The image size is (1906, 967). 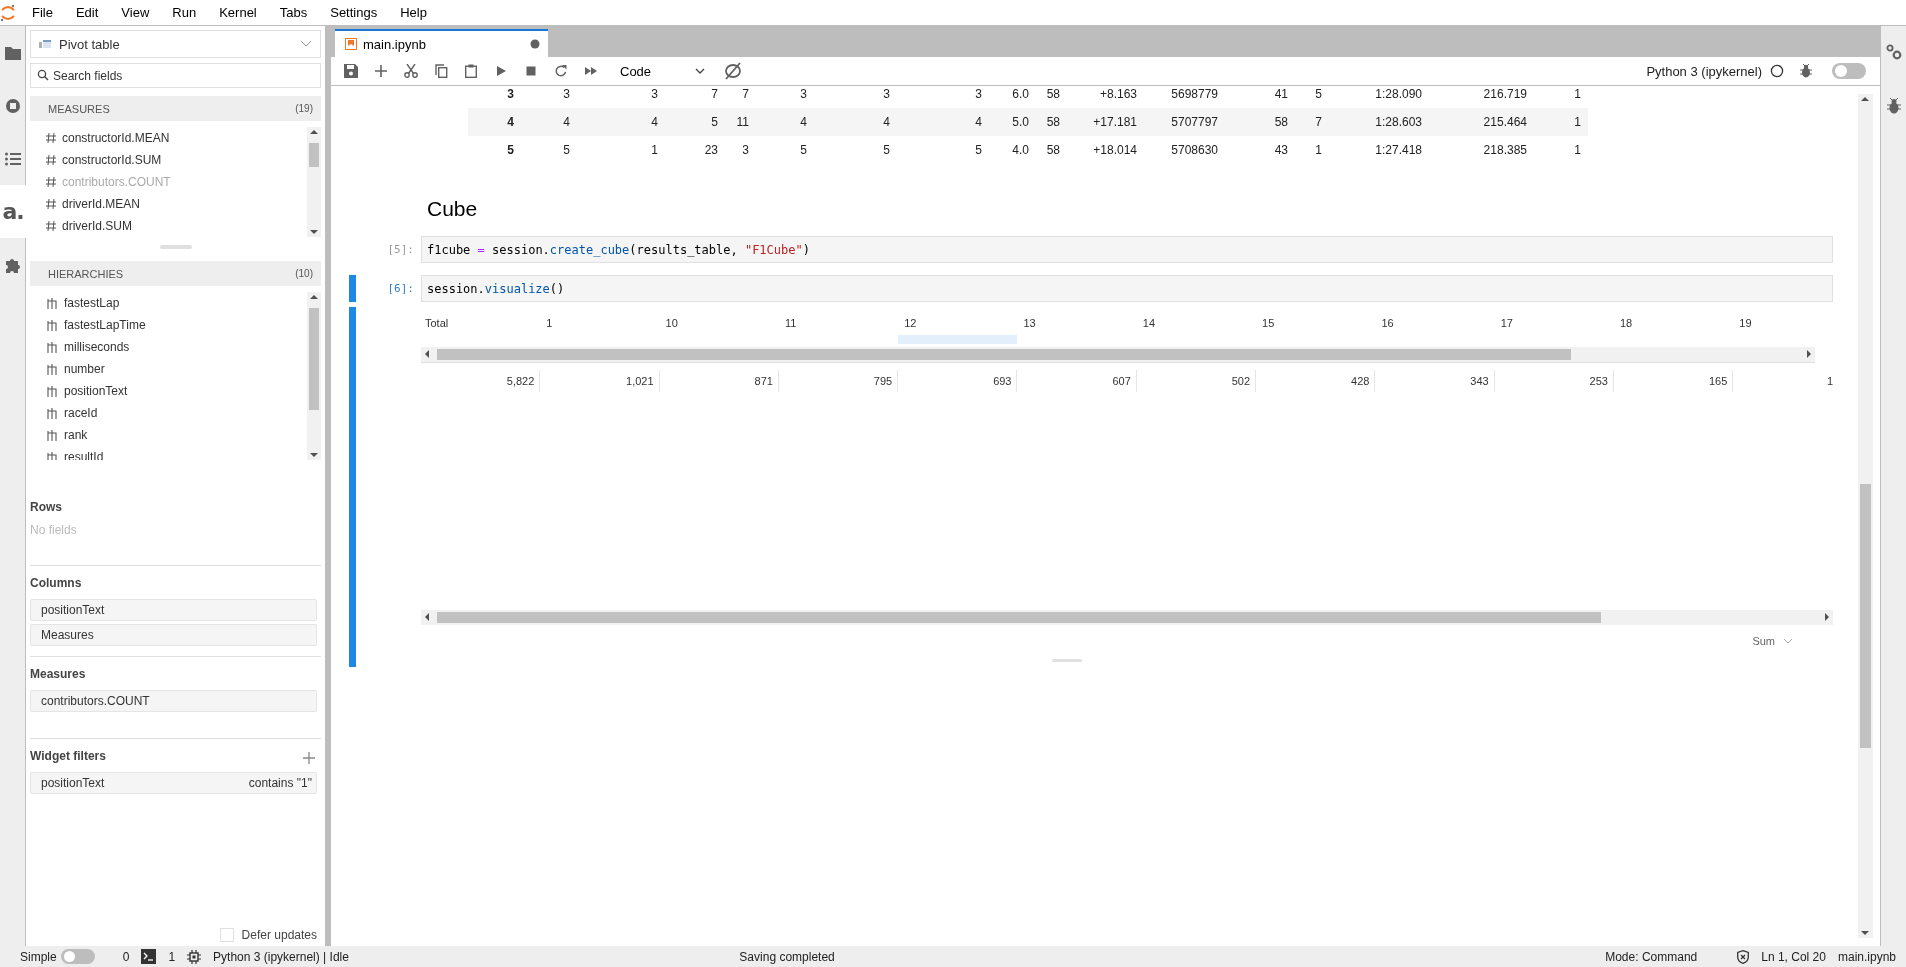 What do you see at coordinates (172, 956) in the screenshot?
I see `kernel-count: 1` at bounding box center [172, 956].